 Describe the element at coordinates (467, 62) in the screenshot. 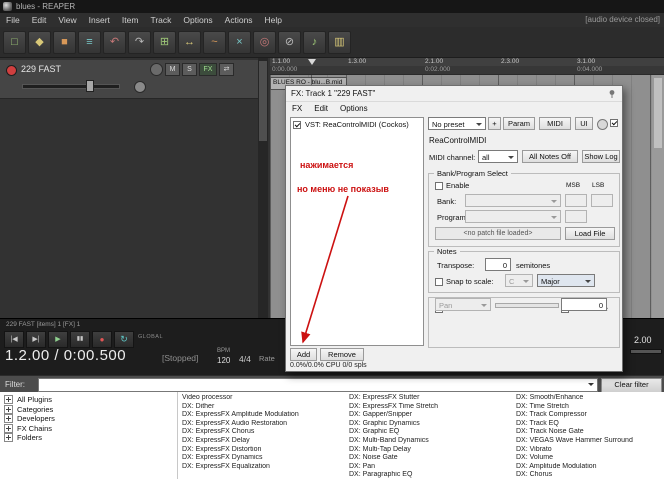

I see `timeline-ruler-beats: 1.1.00 1.3.00 2.1.00 2.3.00 3.1.00` at that location.